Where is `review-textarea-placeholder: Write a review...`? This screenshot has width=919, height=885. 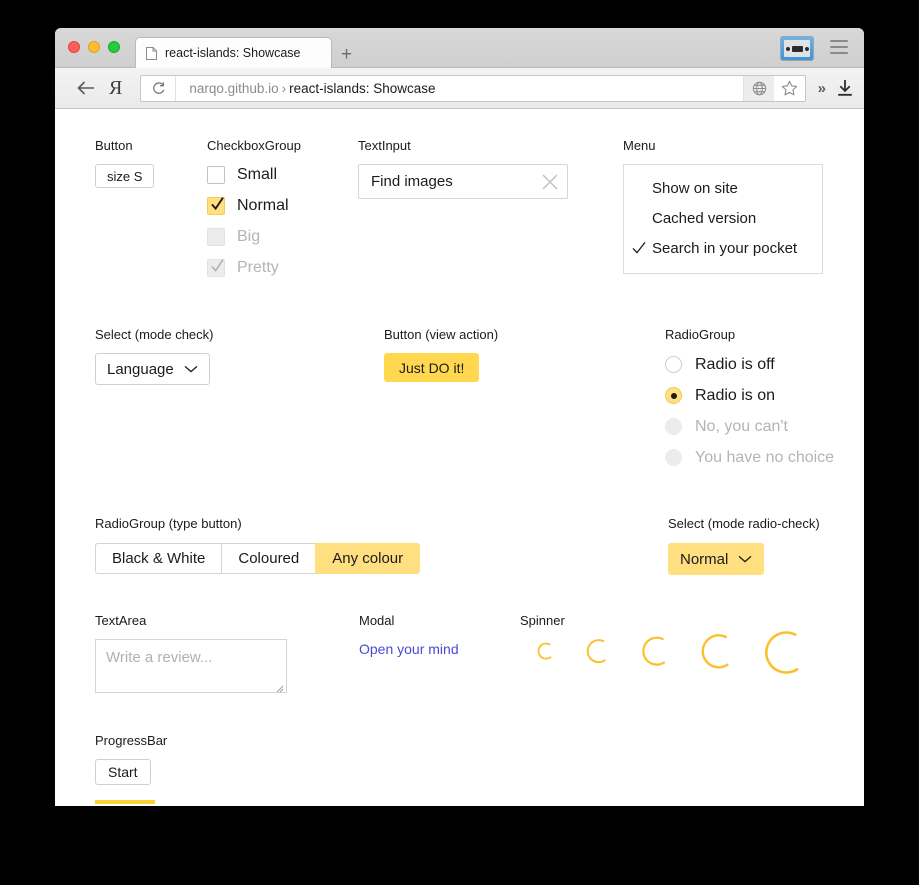 review-textarea-placeholder: Write a review... is located at coordinates (159, 657).